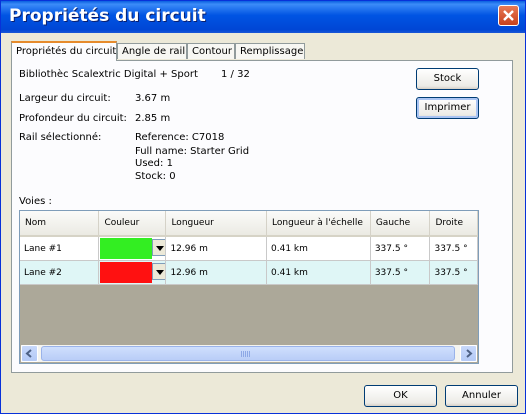 The height and width of the screenshot is (414, 526). Describe the element at coordinates (65, 98) in the screenshot. I see `width-label: Largeur du circuit:` at that location.